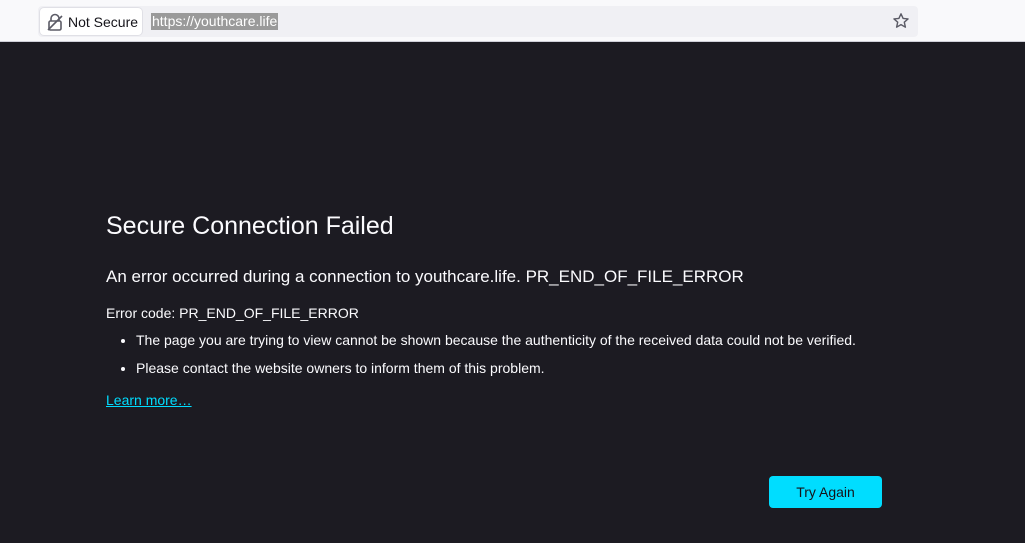 This screenshot has width=1025, height=543. What do you see at coordinates (103, 21) in the screenshot?
I see `identity-label: Not Secure` at bounding box center [103, 21].